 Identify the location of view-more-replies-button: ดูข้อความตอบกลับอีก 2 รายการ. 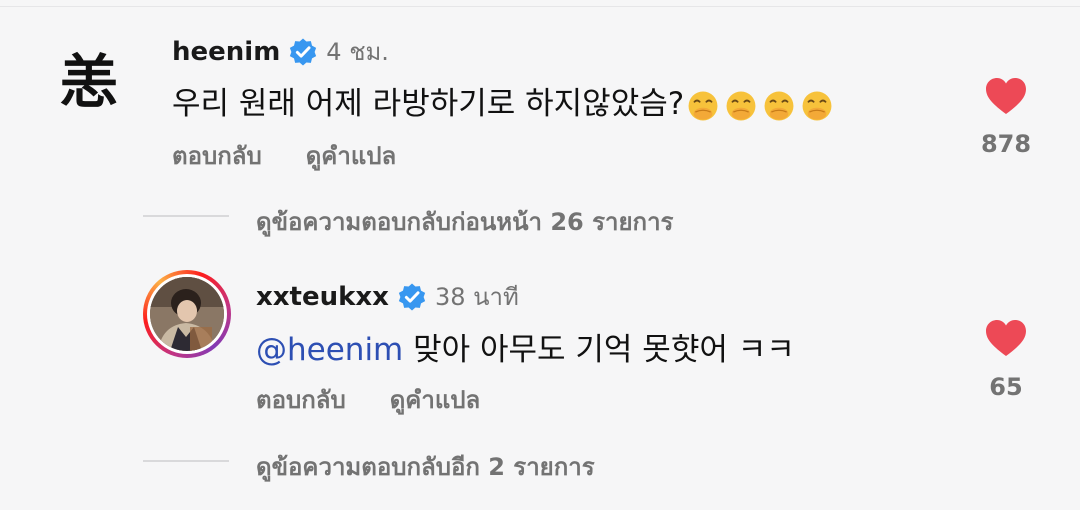
(425, 466).